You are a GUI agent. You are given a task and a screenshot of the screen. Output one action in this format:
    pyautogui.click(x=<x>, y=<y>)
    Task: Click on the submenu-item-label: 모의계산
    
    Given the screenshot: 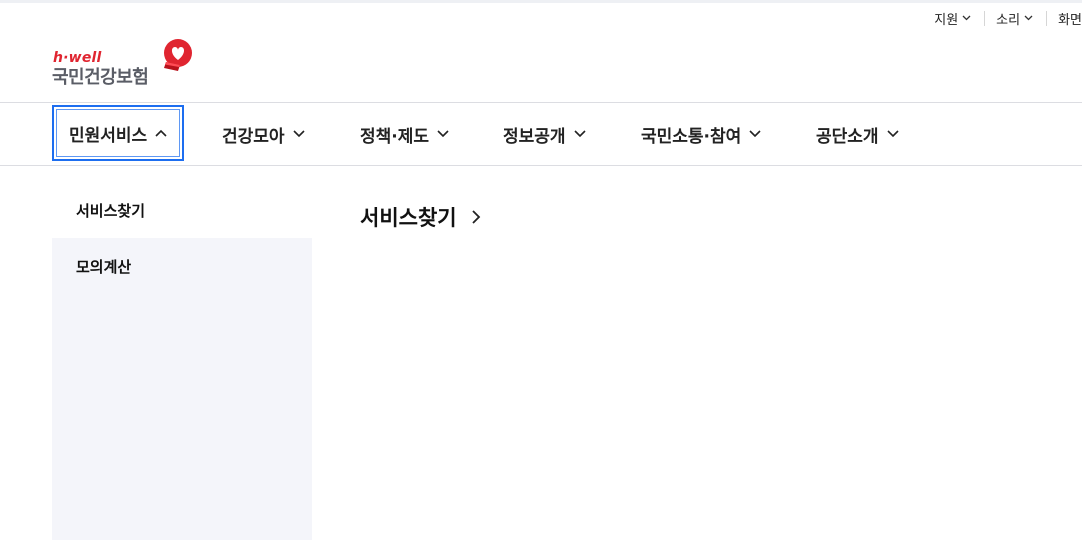 What is the action you would take?
    pyautogui.click(x=104, y=266)
    